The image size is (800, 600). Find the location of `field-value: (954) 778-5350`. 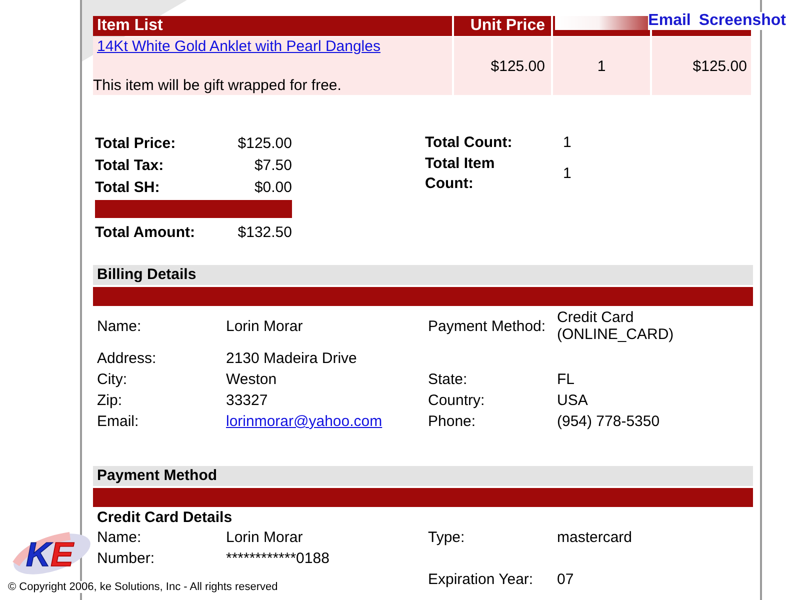

field-value: (954) 778-5350 is located at coordinates (608, 421).